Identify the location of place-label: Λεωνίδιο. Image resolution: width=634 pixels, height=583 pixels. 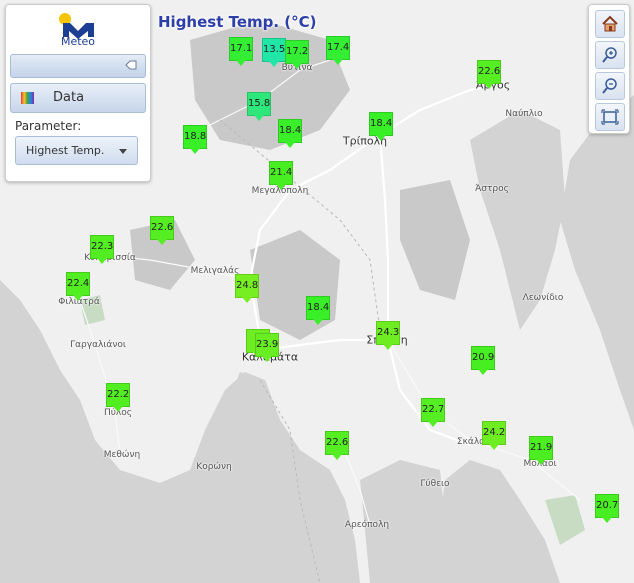
(543, 298).